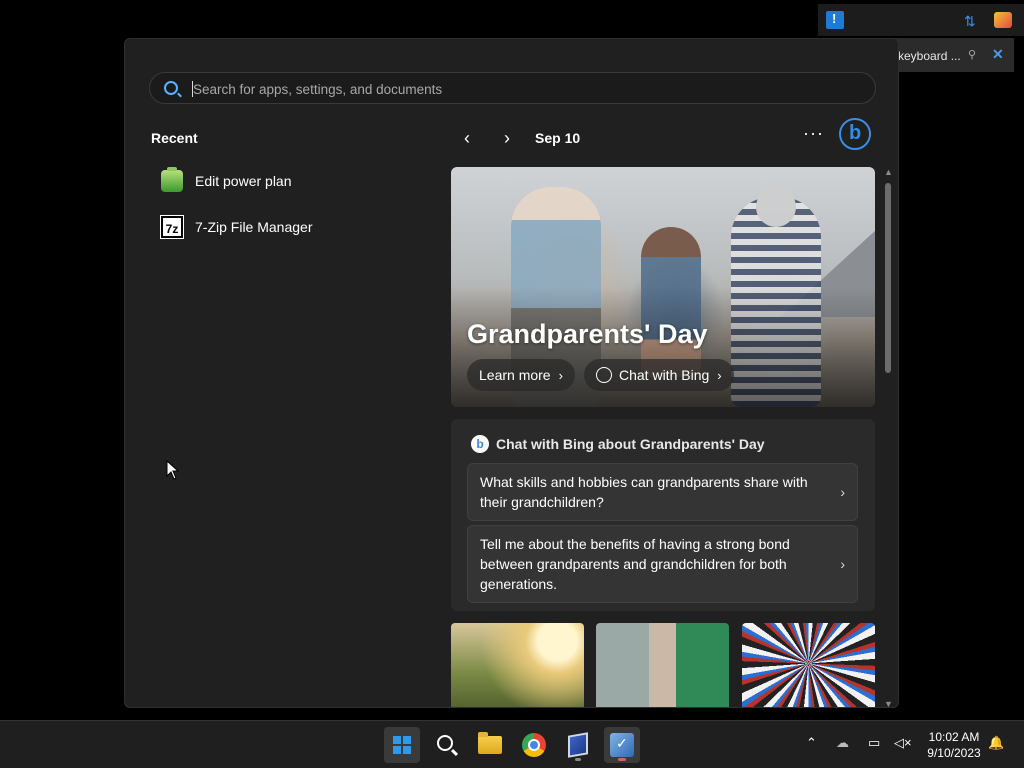 The image size is (1024, 768). I want to click on clock-date: 9/10/2023, so click(954, 753).